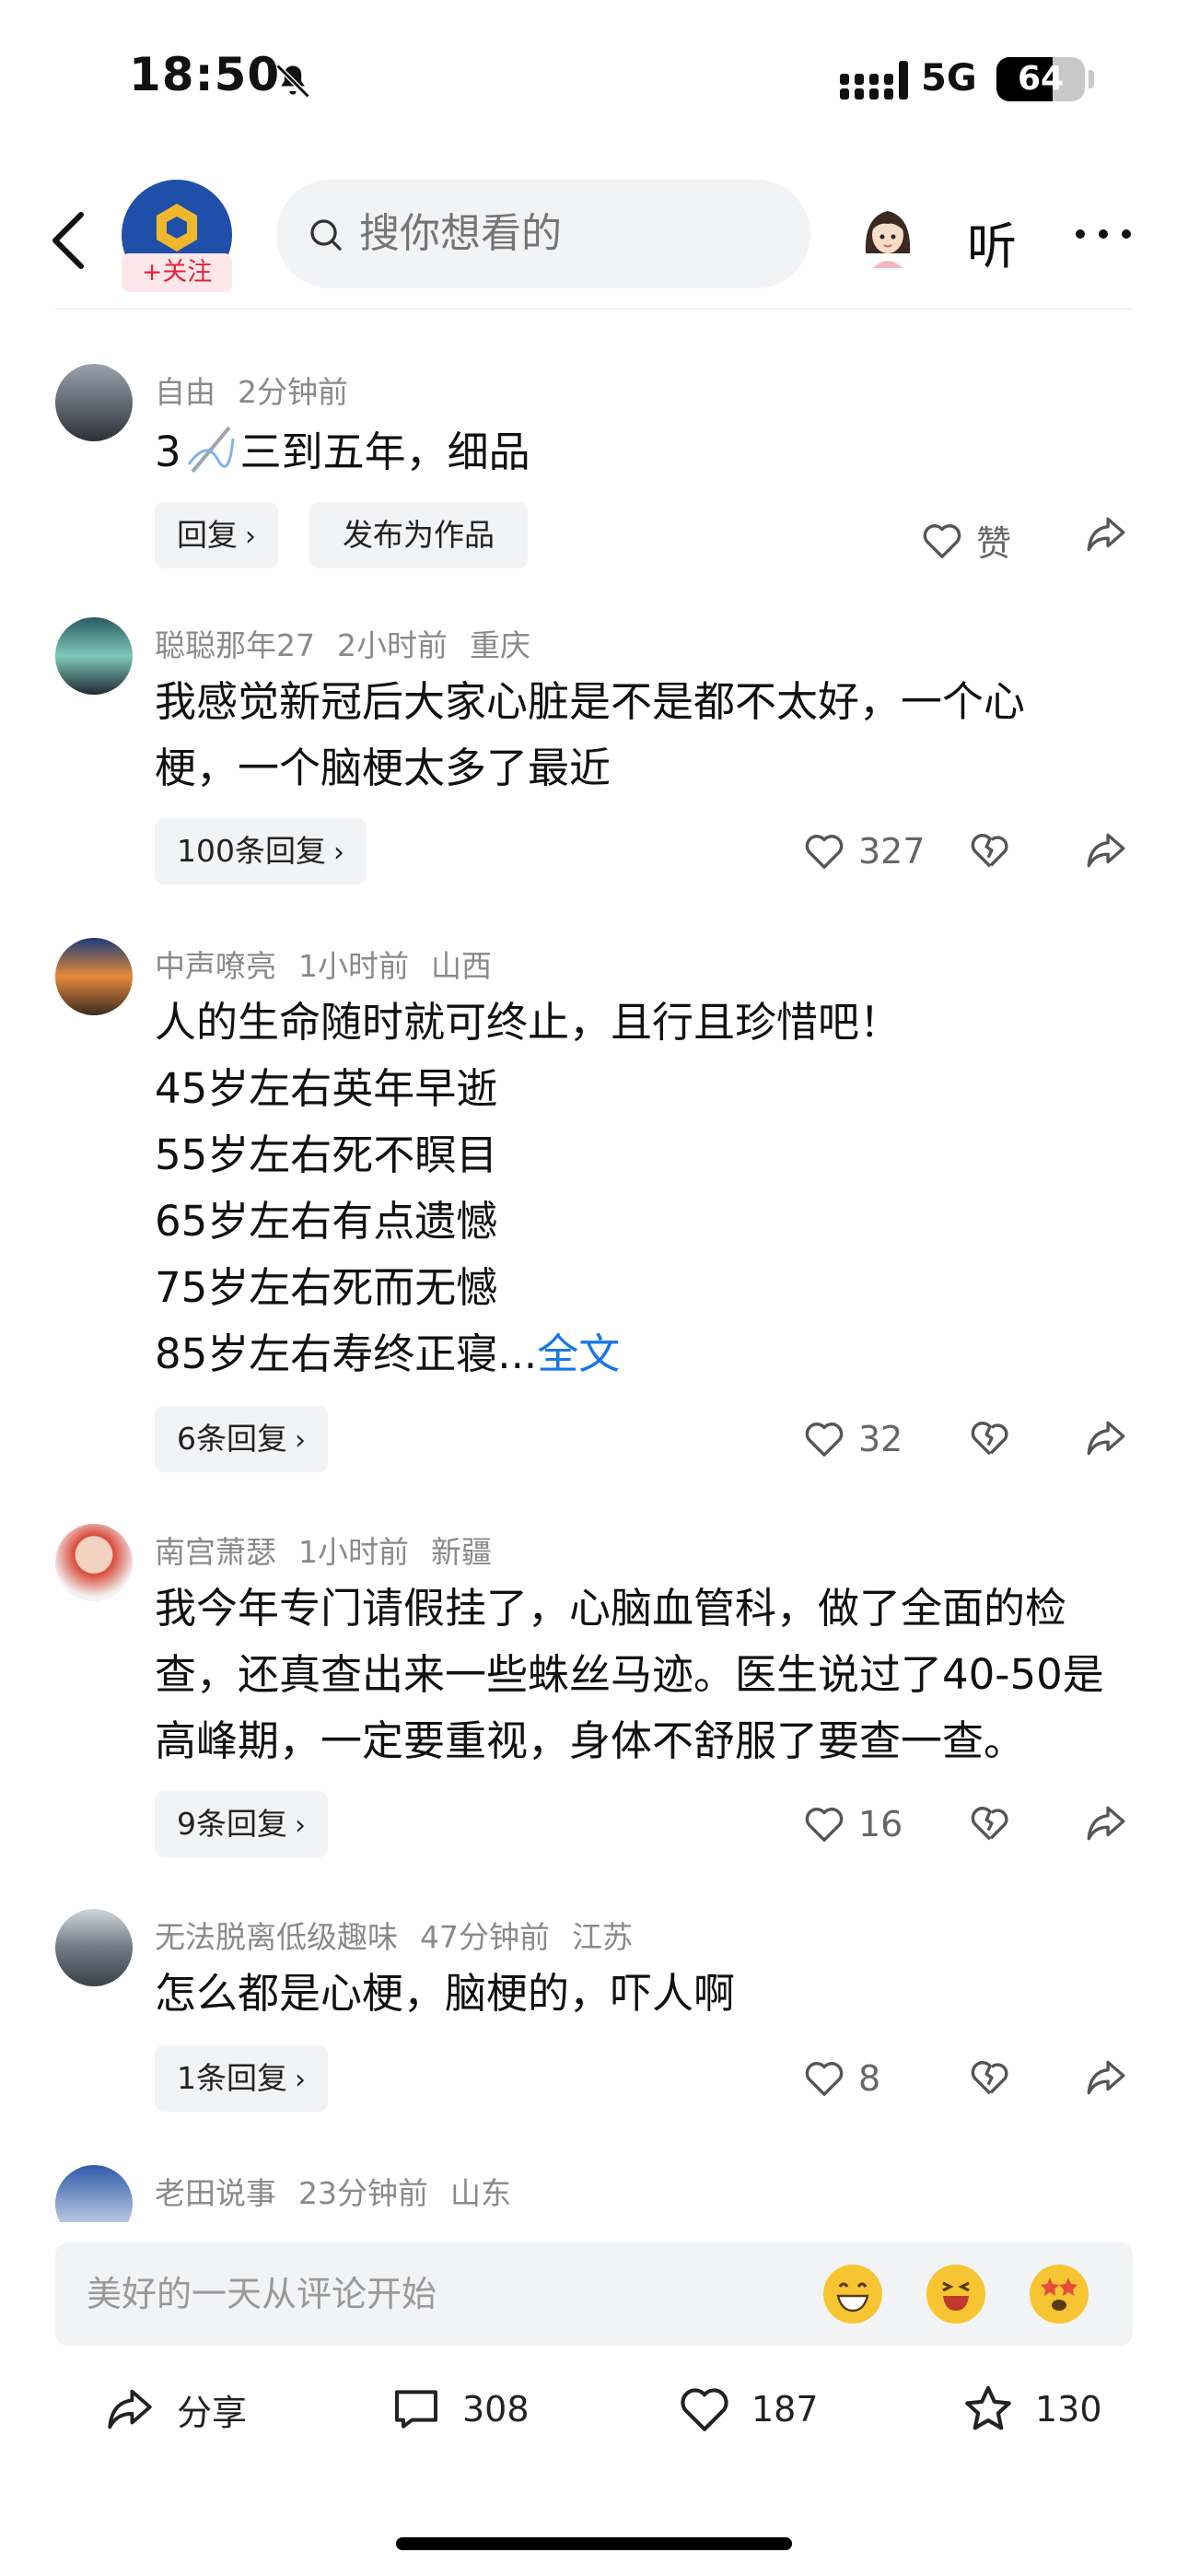  Describe the element at coordinates (461, 1552) in the screenshot. I see `comment-location: 新疆` at that location.